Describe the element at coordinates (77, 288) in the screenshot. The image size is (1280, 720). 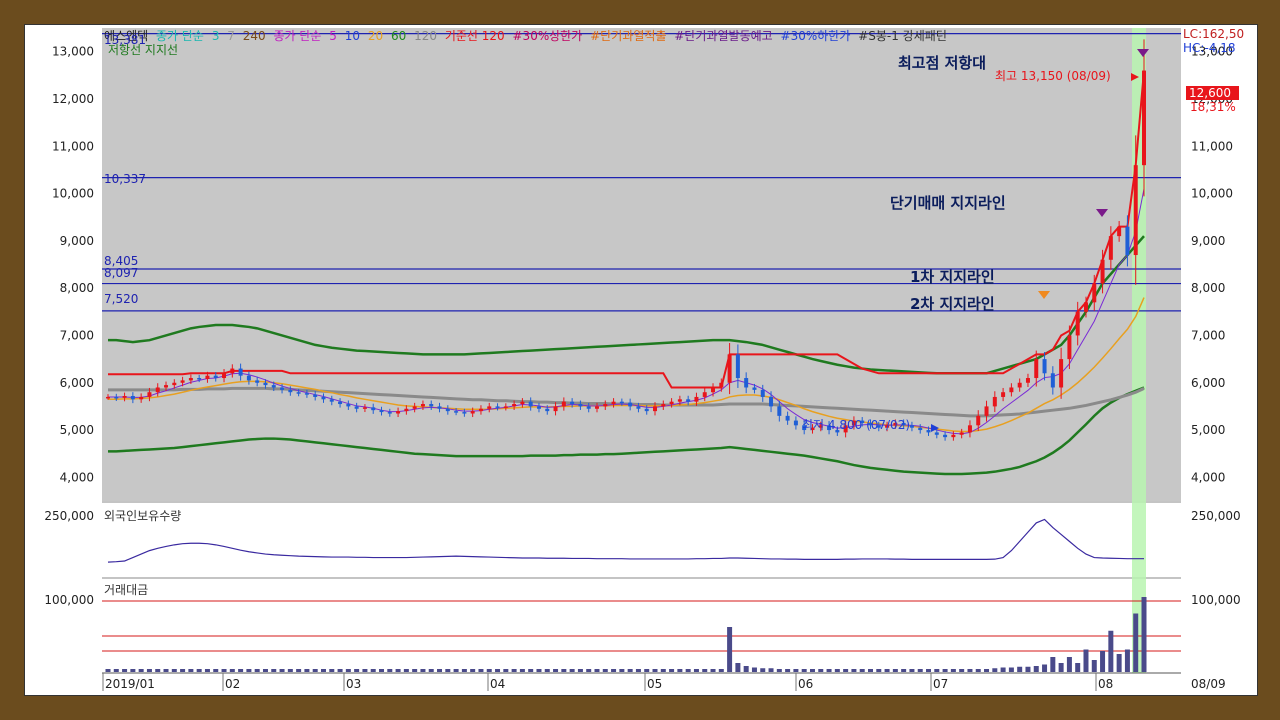
I see `price-tick-left: 8,000` at that location.